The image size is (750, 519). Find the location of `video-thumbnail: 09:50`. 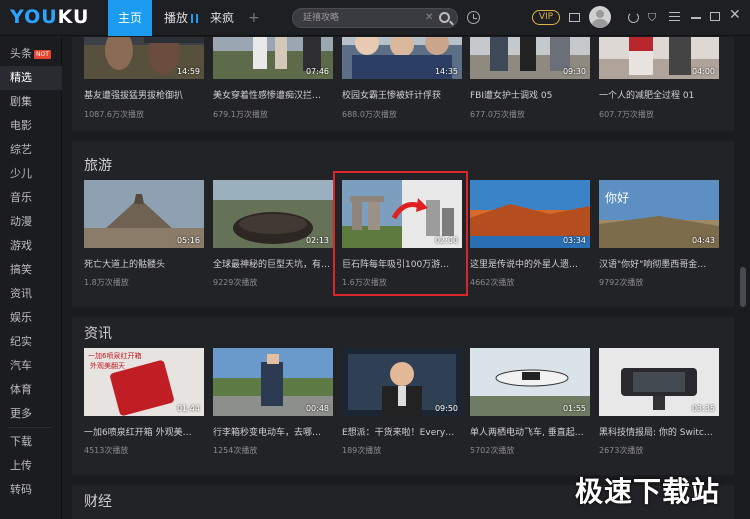

video-thumbnail: 09:50 is located at coordinates (402, 382).